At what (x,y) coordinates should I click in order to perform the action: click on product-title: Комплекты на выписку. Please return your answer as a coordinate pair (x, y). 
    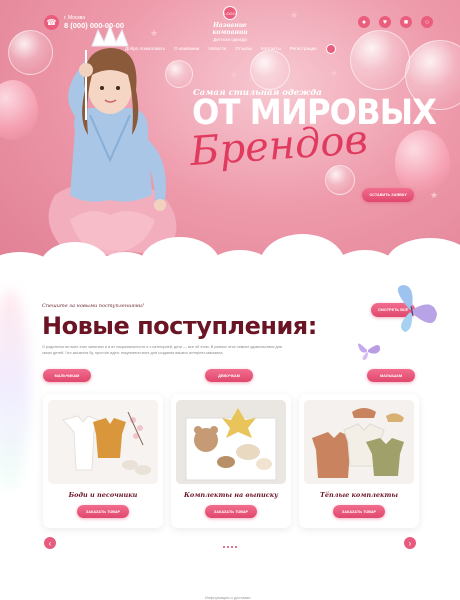
    Looking at the image, I should click on (231, 495).